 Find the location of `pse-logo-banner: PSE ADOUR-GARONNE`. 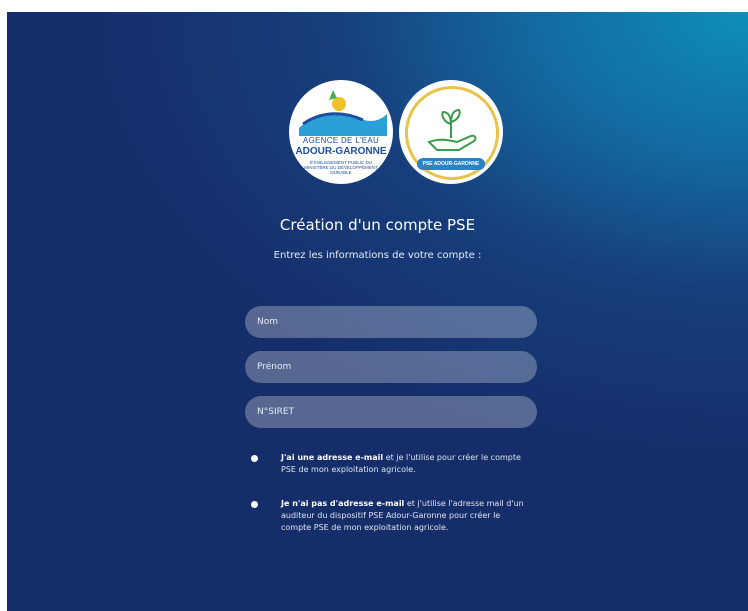

pse-logo-banner: PSE ADOUR-GARONNE is located at coordinates (451, 164).